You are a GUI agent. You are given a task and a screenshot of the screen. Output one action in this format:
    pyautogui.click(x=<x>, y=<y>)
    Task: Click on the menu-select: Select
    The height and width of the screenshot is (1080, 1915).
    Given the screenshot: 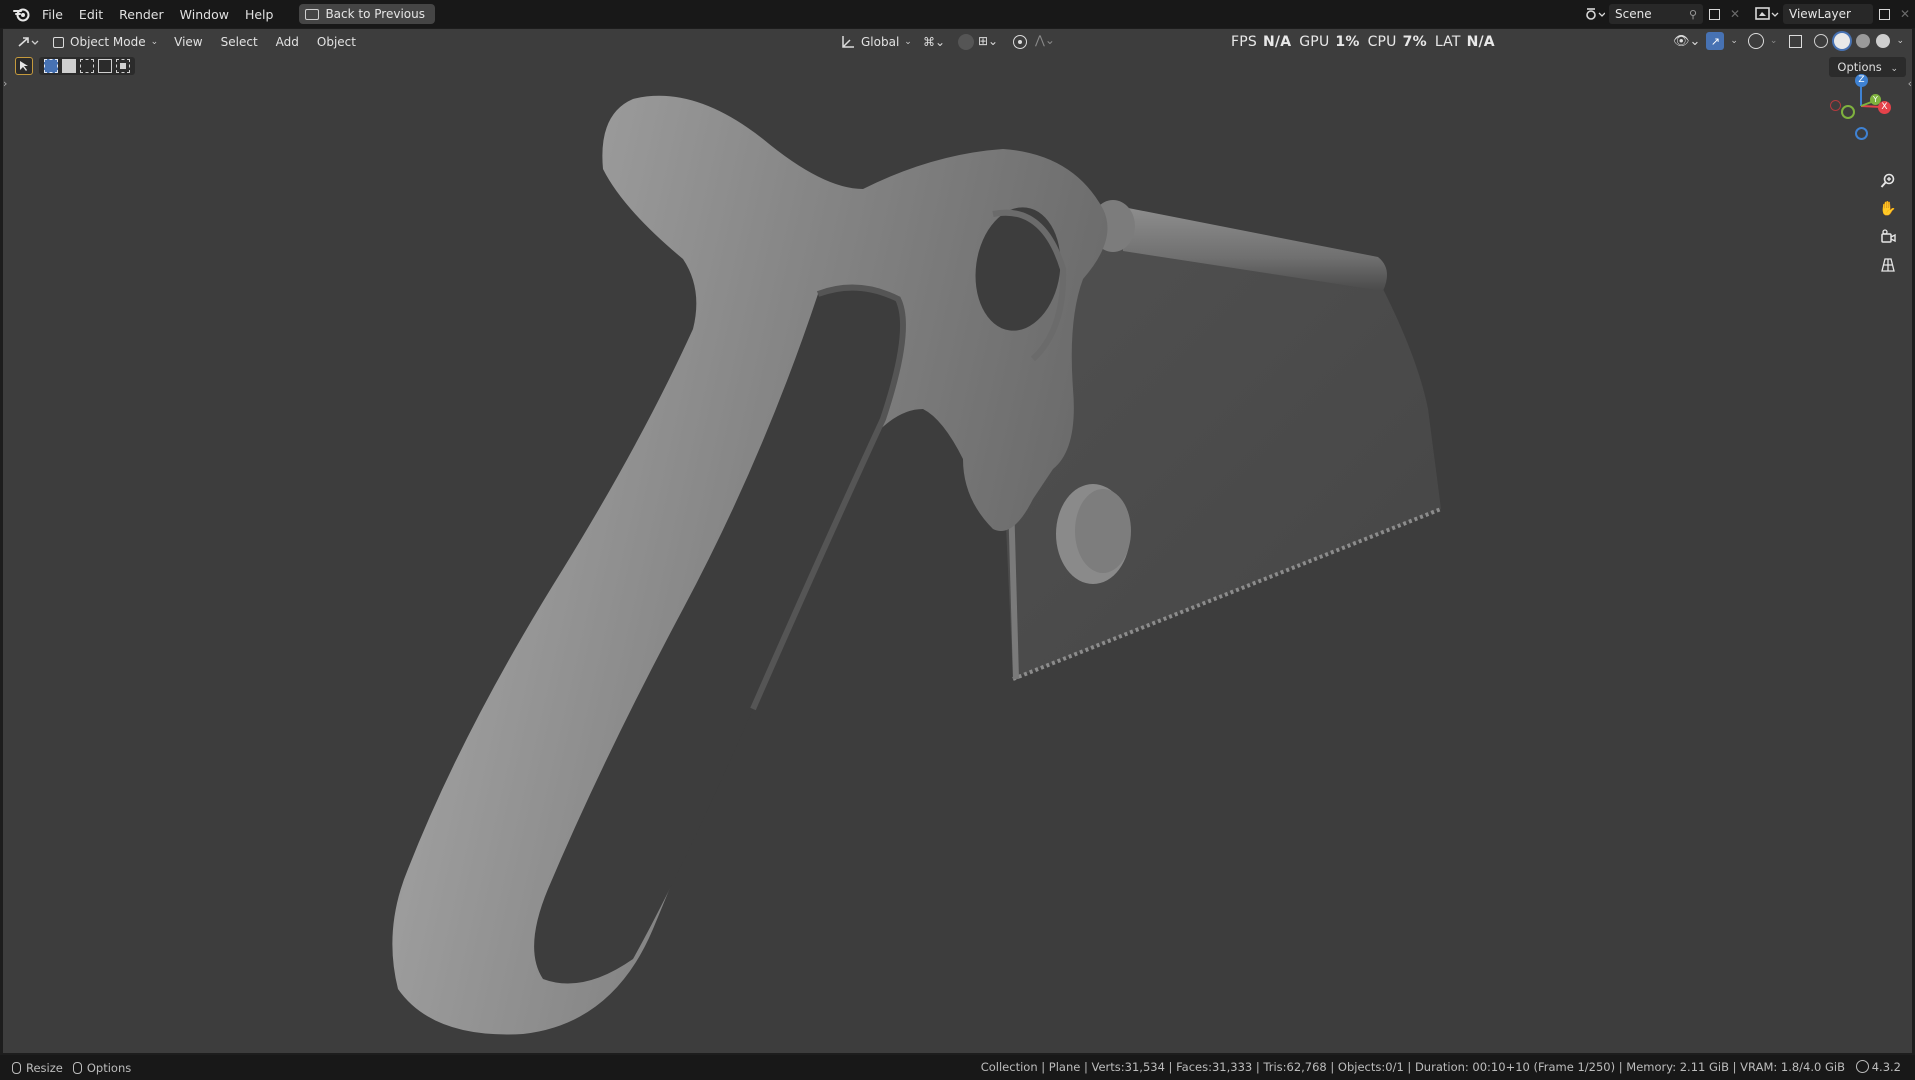 What is the action you would take?
    pyautogui.click(x=239, y=42)
    